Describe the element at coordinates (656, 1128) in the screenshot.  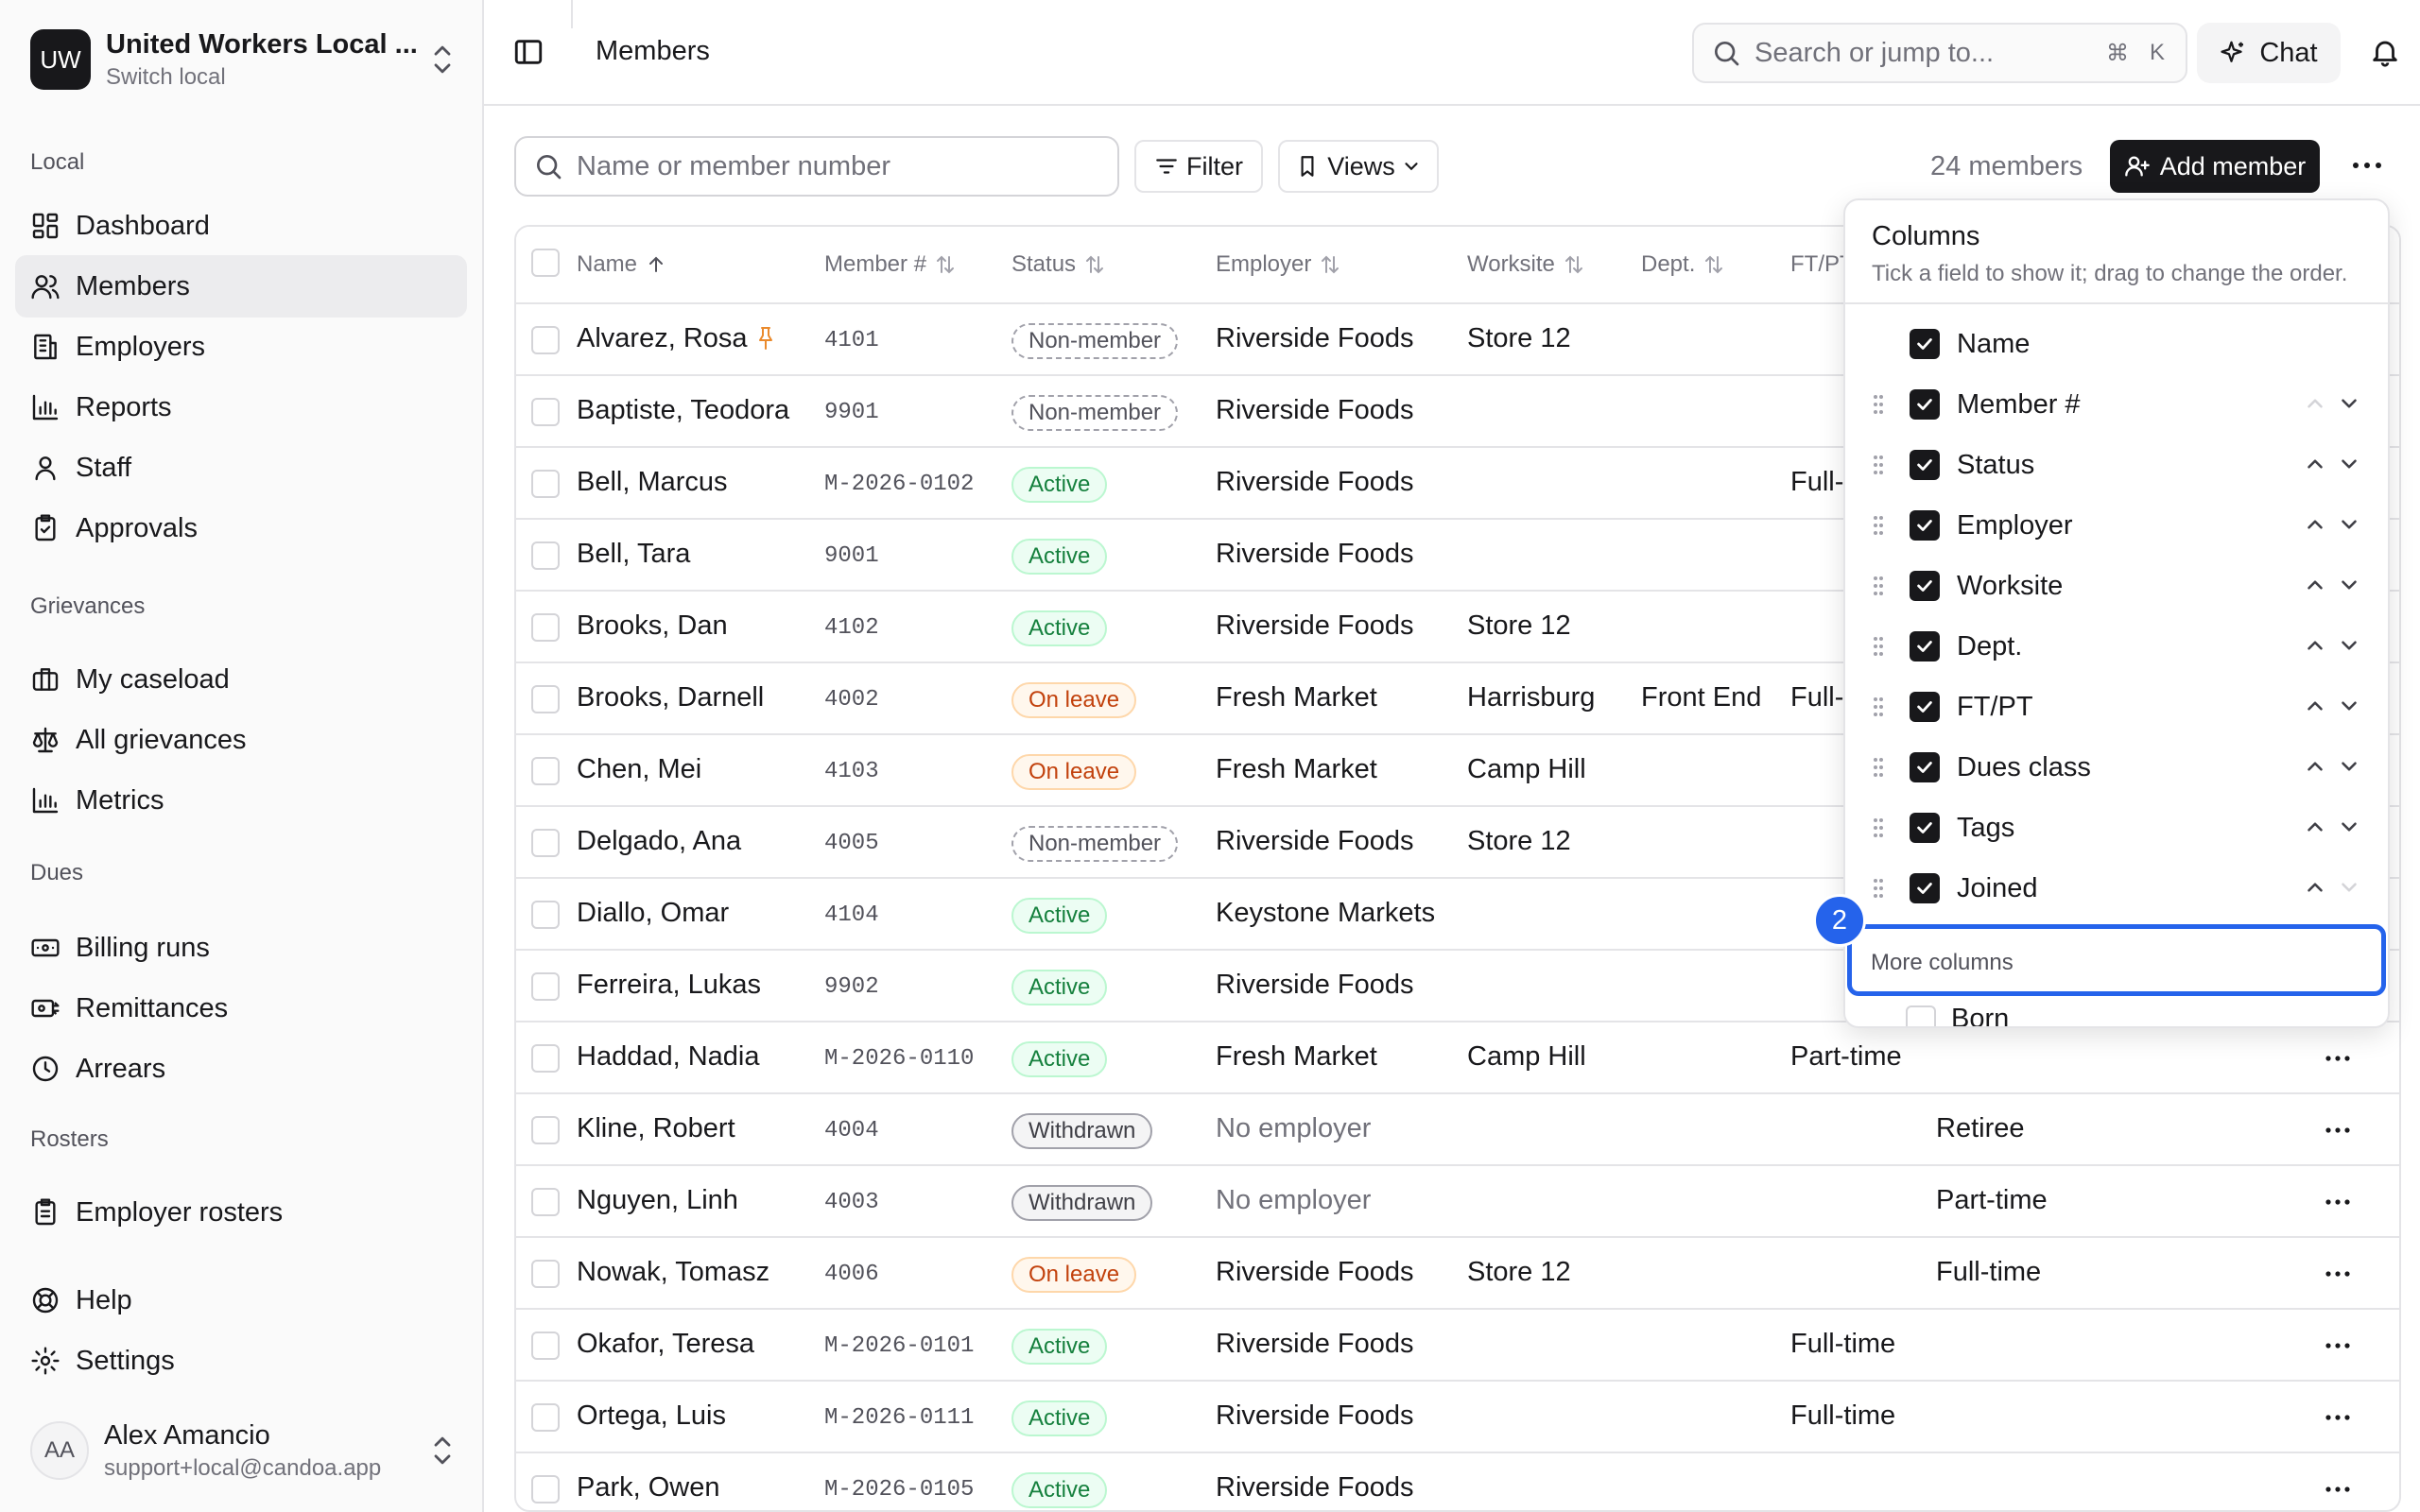
I see `member-name: Kline, Robert` at that location.